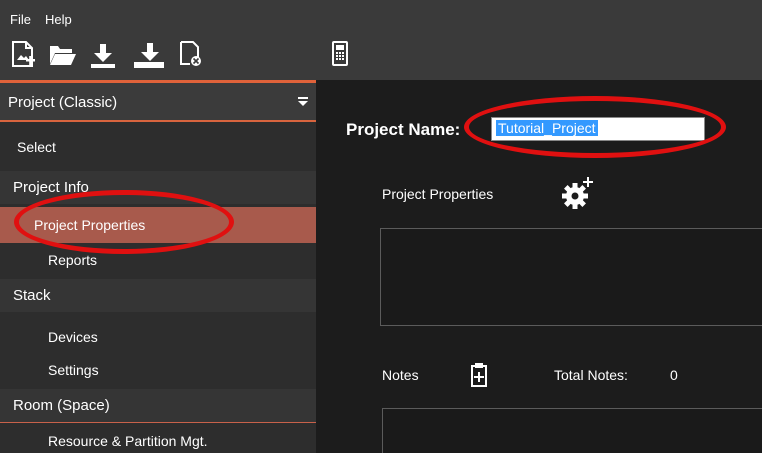  I want to click on sidebar-item-select: Select, so click(158, 147).